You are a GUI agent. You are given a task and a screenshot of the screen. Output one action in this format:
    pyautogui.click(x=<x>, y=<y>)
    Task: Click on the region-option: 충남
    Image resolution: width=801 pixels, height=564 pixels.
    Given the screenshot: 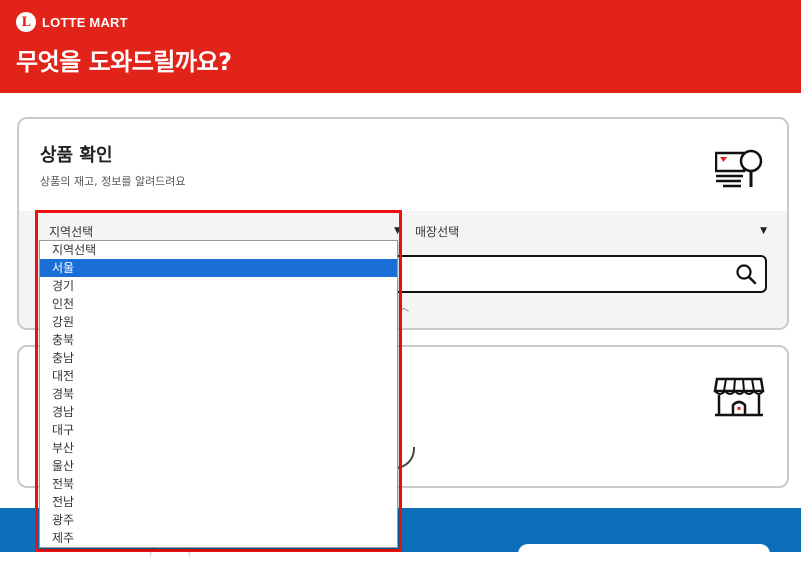 What is the action you would take?
    pyautogui.click(x=218, y=358)
    